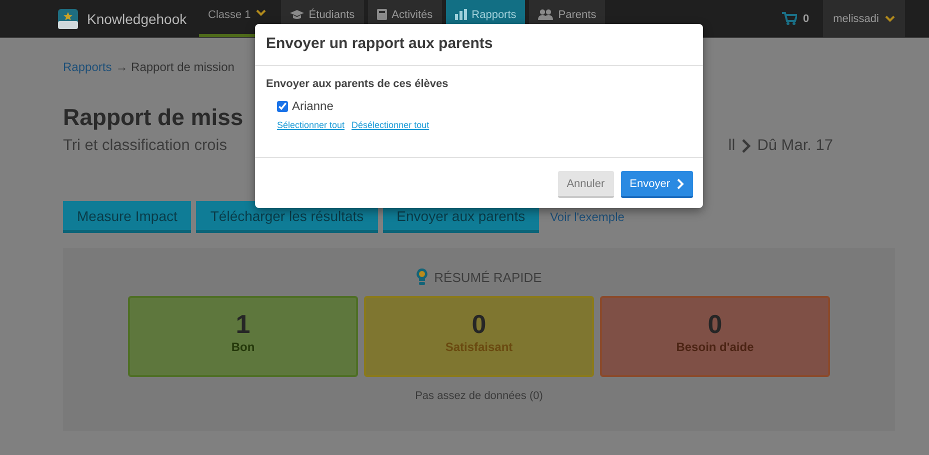 This screenshot has width=929, height=455. What do you see at coordinates (546, 14) in the screenshot?
I see `people-icon` at bounding box center [546, 14].